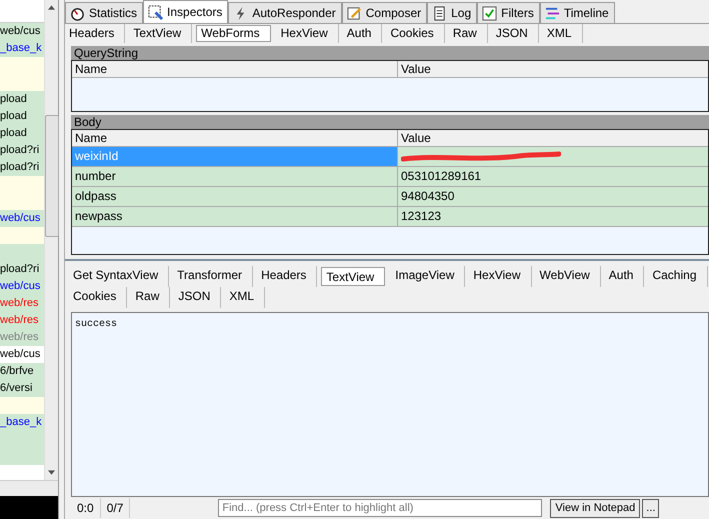 This screenshot has height=519, width=709. What do you see at coordinates (156, 12) in the screenshot?
I see `magnifier-icon` at bounding box center [156, 12].